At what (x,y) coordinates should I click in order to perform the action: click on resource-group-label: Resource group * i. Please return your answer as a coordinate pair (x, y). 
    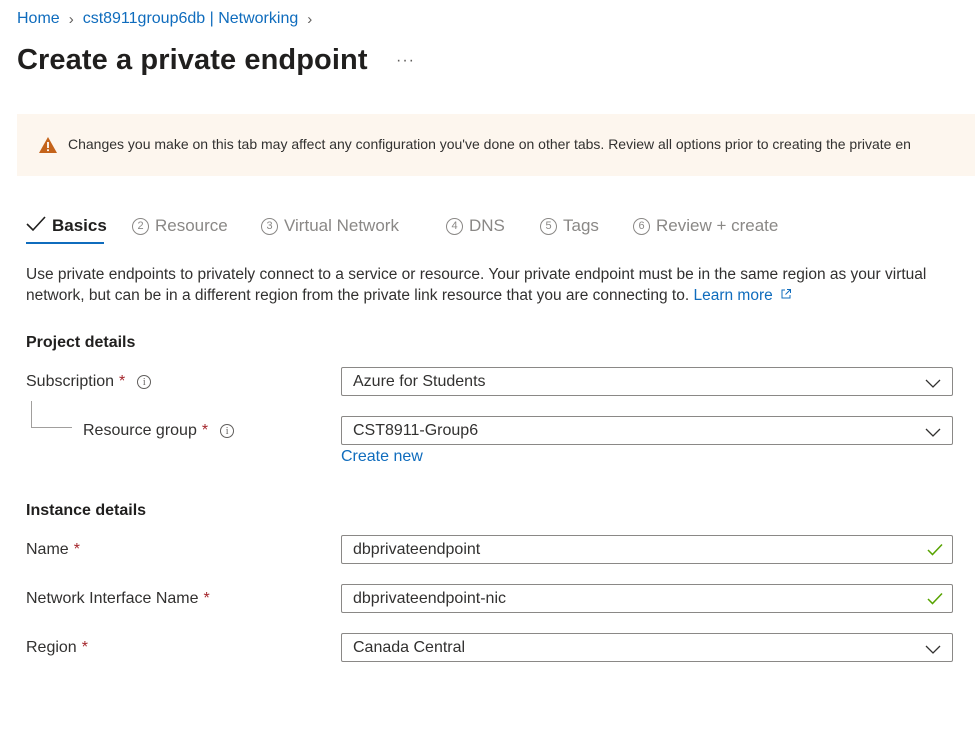
    Looking at the image, I should click on (159, 431).